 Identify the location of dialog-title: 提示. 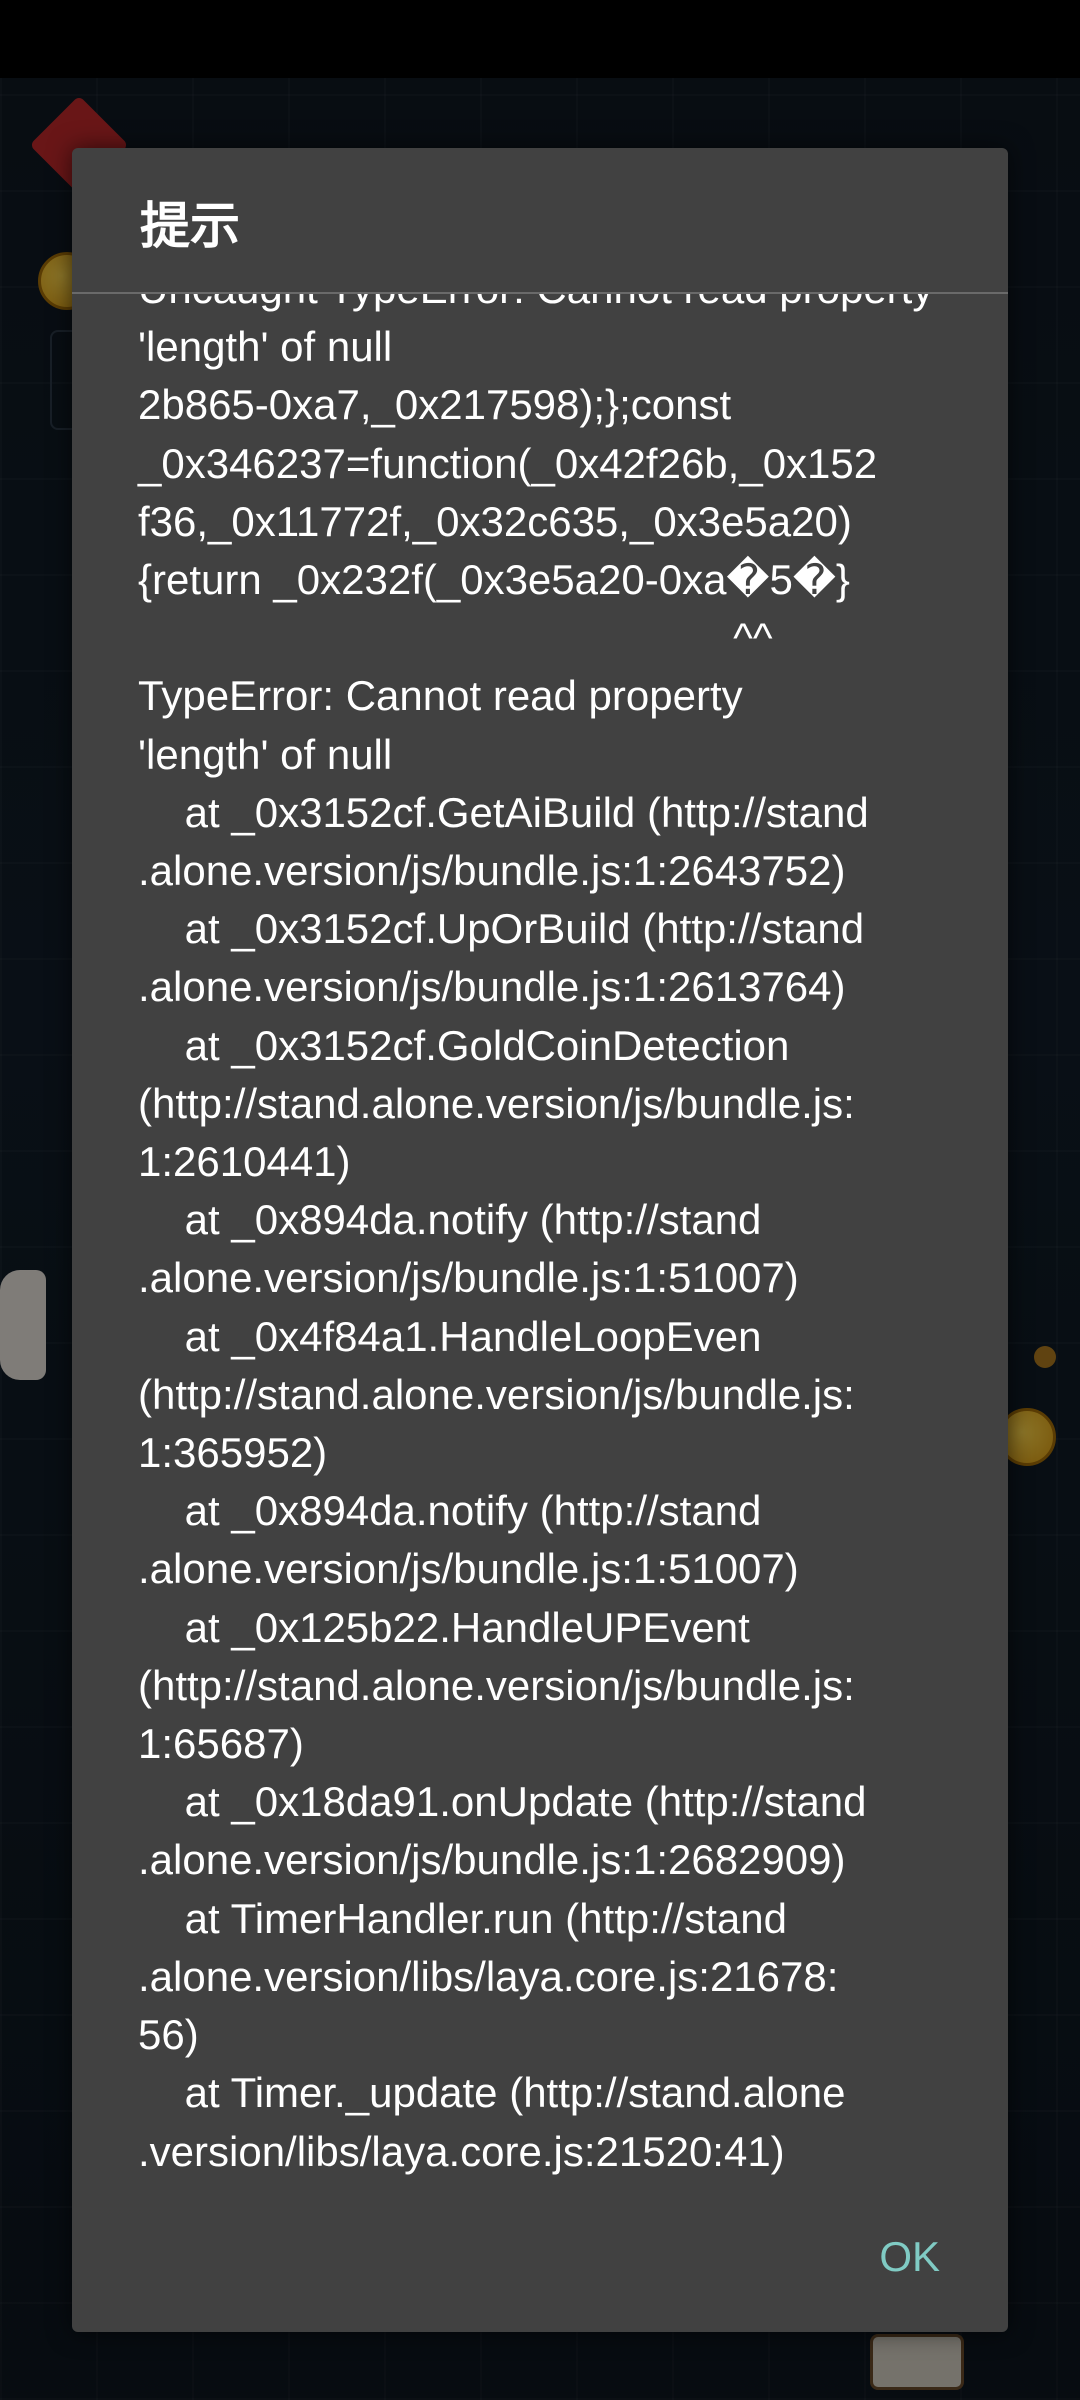
(190, 226).